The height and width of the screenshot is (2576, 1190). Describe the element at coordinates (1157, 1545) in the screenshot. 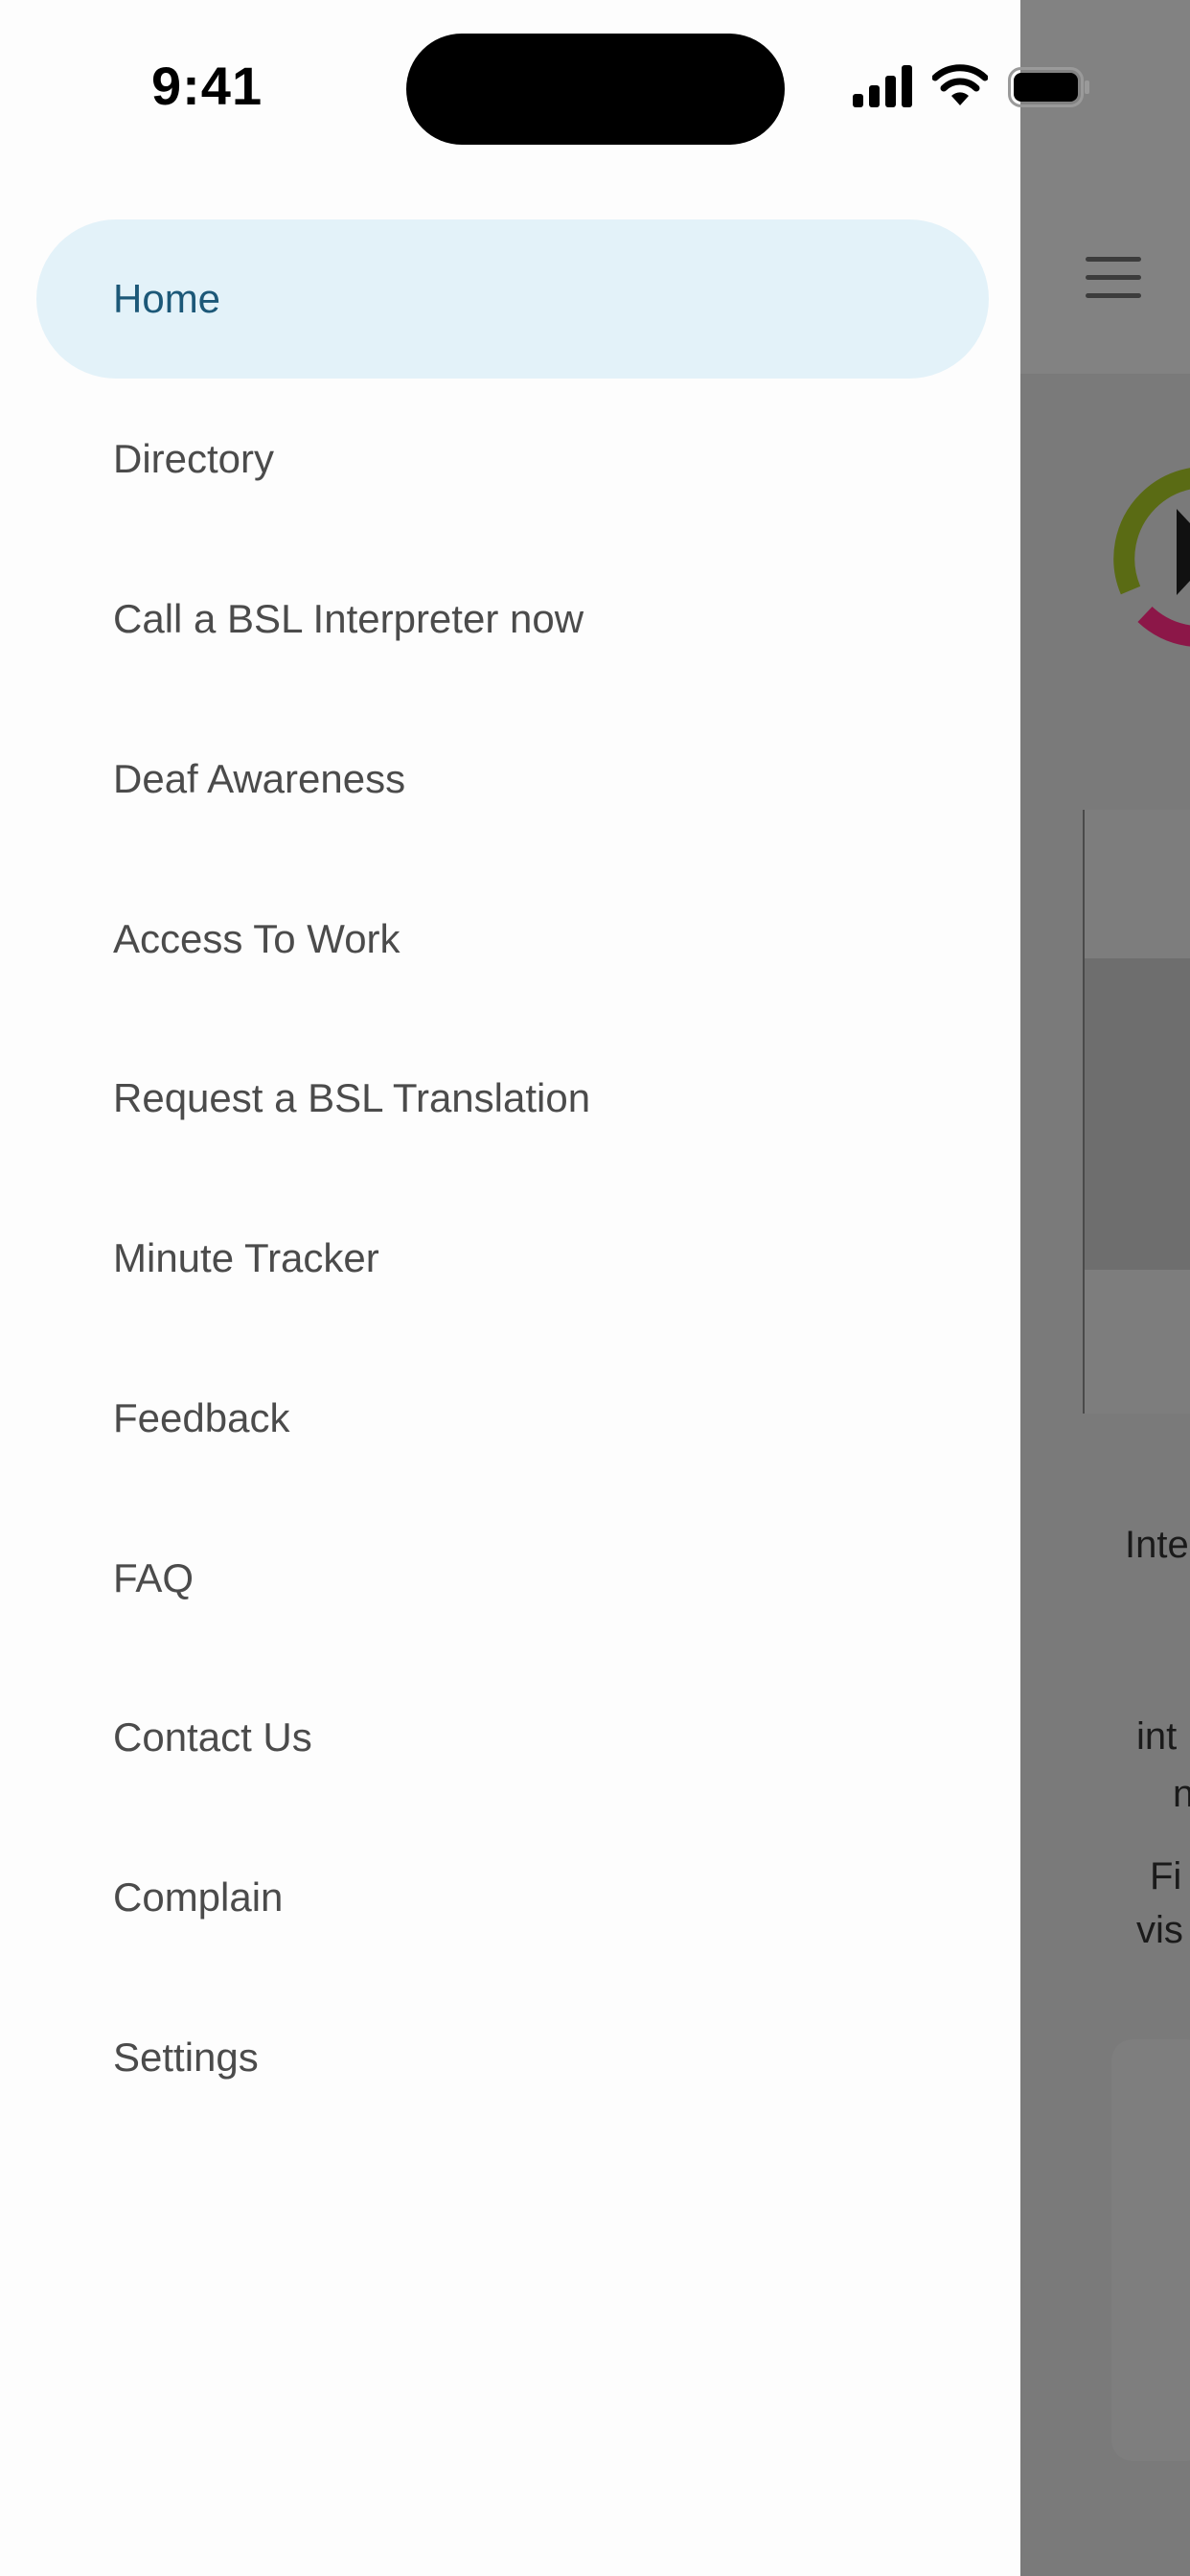

I see `background-text: Inte` at that location.